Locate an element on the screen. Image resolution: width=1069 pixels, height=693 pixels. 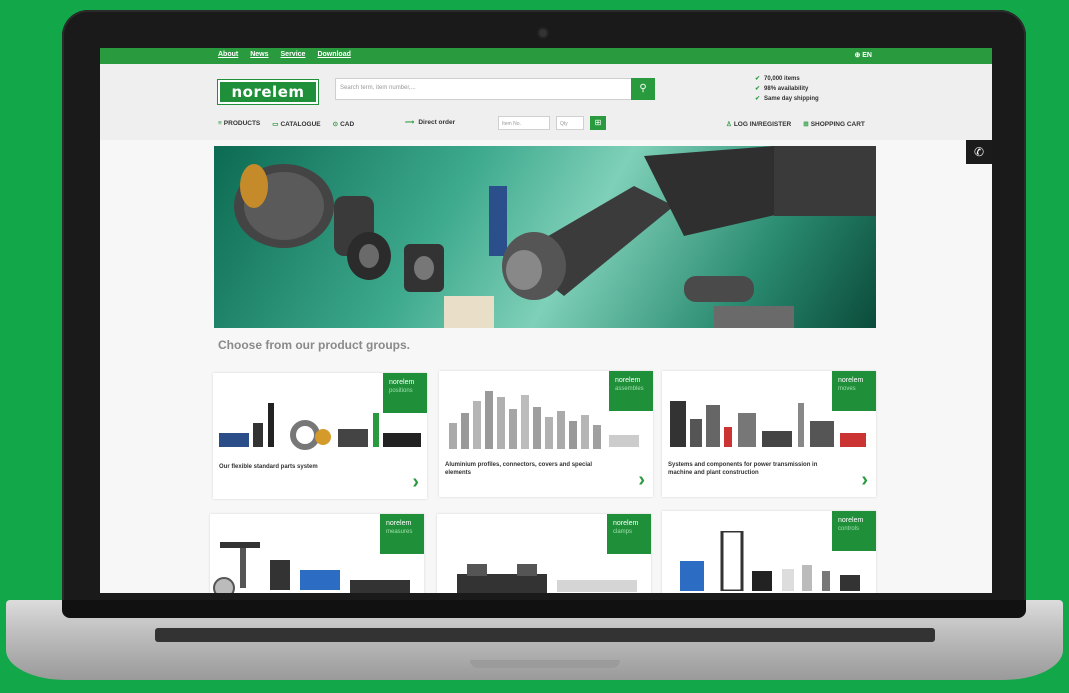
cart-link: ⊞ SHOPPING CART is located at coordinates (834, 124).